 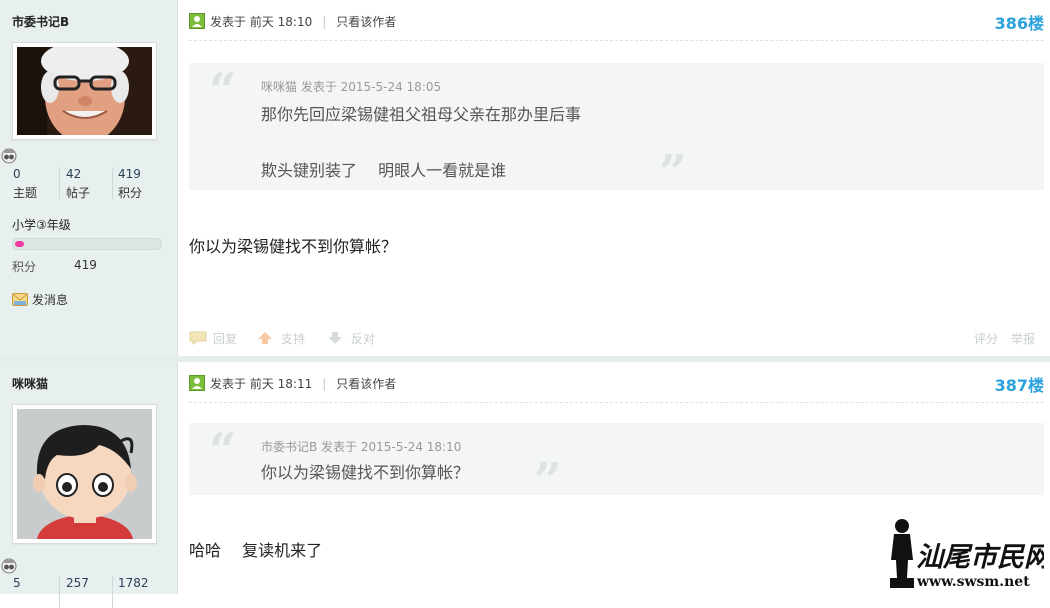 What do you see at coordinates (24, 267) in the screenshot?
I see `score-label: 积分` at bounding box center [24, 267].